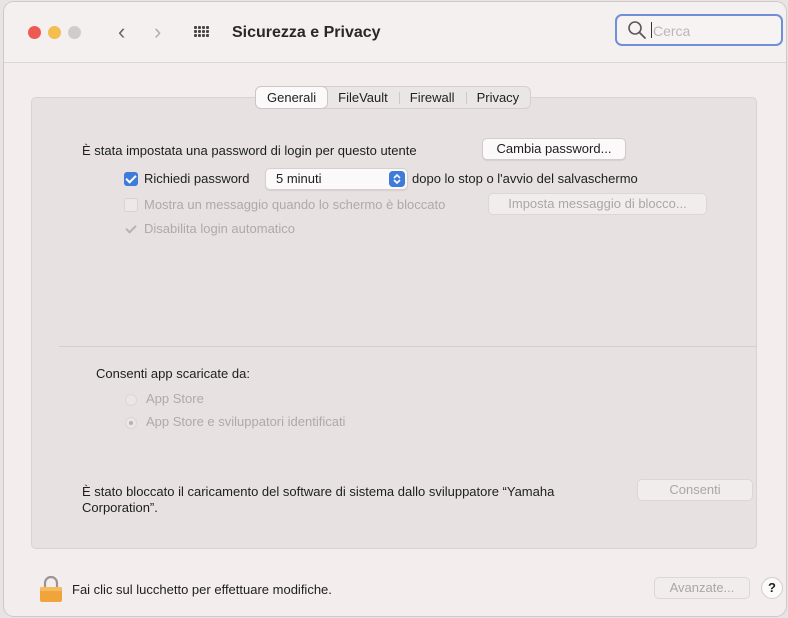  I want to click on search-field, so click(699, 30).